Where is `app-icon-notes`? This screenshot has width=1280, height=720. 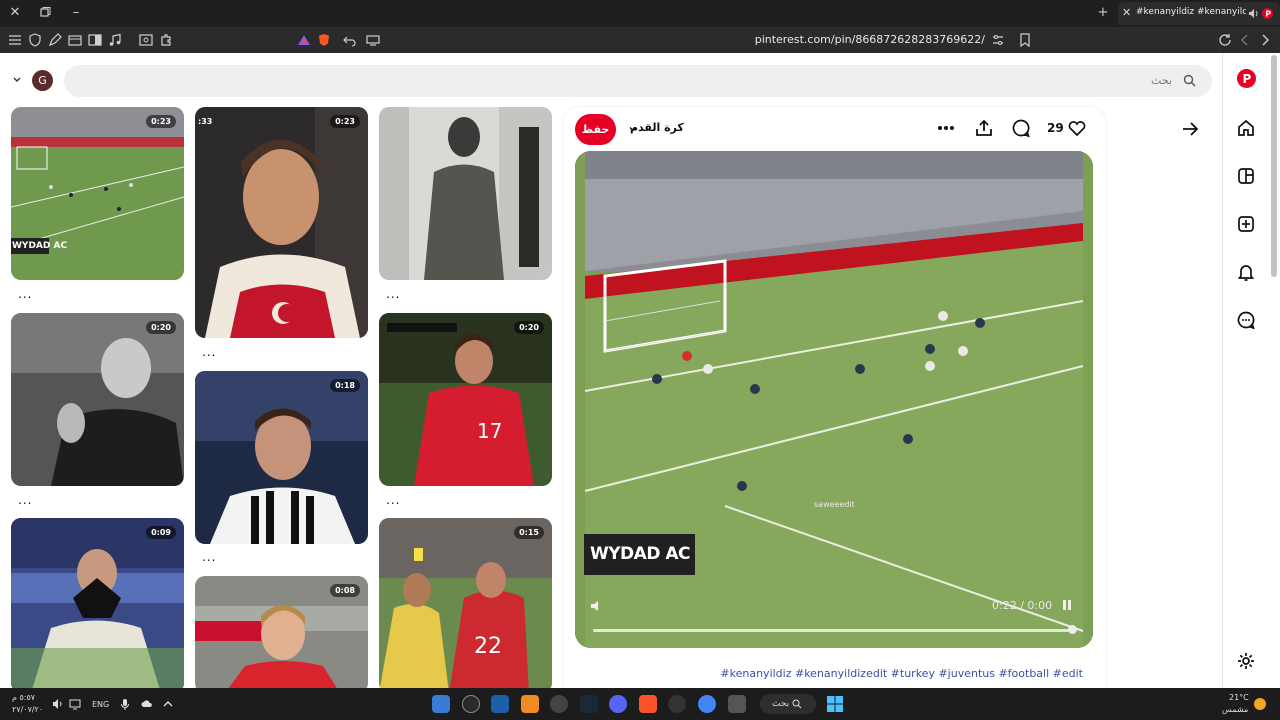
app-icon-notes is located at coordinates (441, 704).